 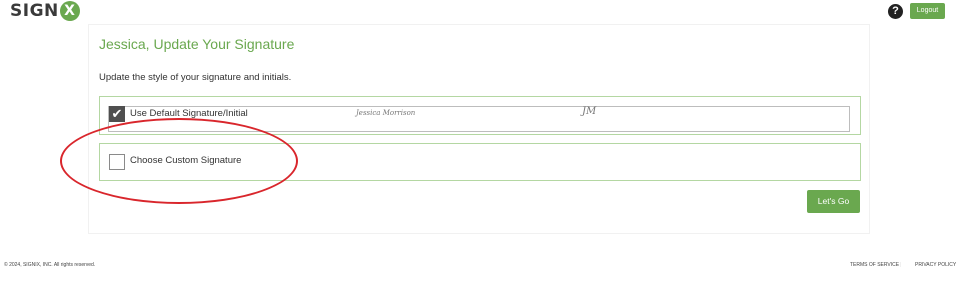 I want to click on logo-text: SIGN, so click(x=34, y=11).